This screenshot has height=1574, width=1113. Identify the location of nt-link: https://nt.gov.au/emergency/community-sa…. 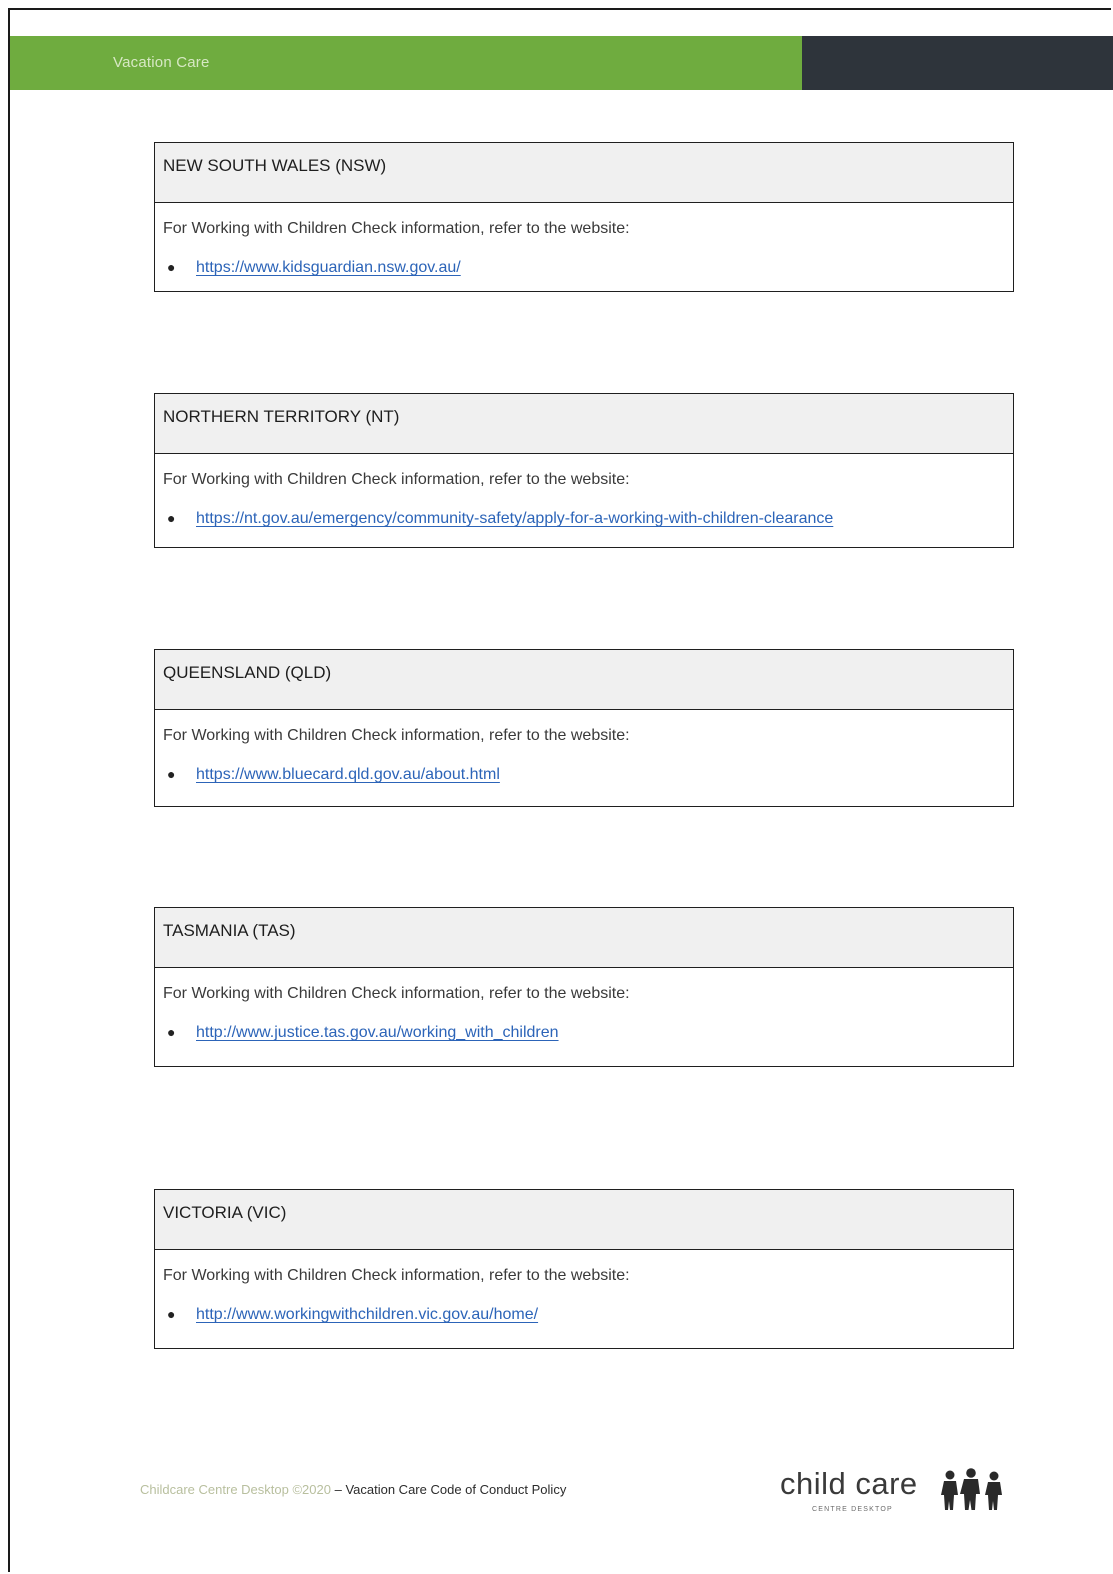
(514, 518).